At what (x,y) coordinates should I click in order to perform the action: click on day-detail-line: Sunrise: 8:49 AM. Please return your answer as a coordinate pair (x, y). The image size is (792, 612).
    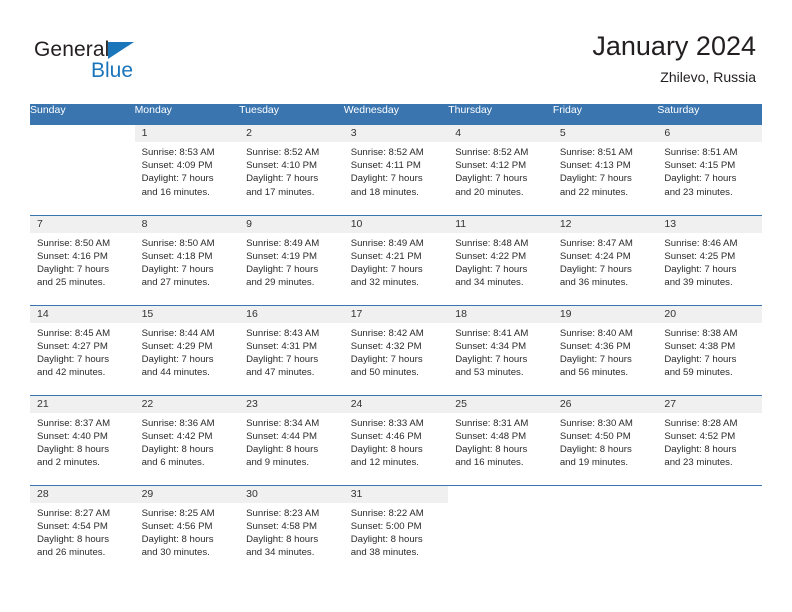
    Looking at the image, I should click on (387, 243).